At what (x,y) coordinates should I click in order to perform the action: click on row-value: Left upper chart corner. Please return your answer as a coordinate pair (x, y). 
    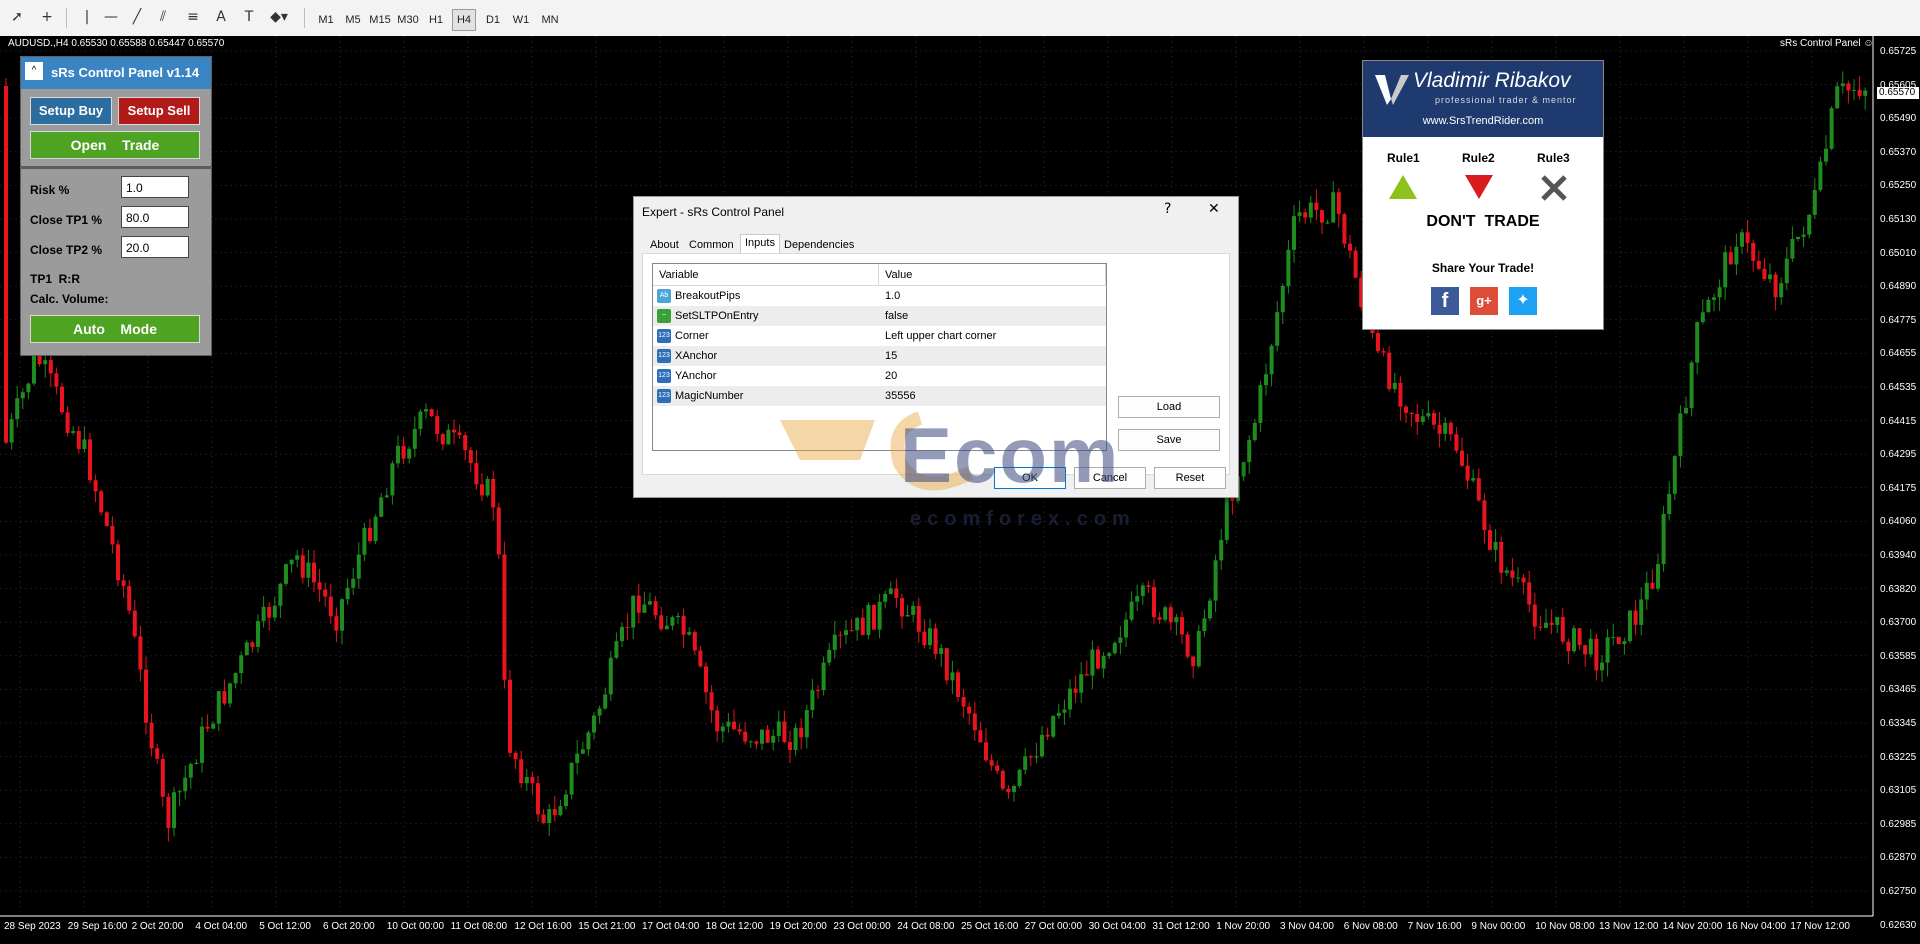
    Looking at the image, I should click on (940, 336).